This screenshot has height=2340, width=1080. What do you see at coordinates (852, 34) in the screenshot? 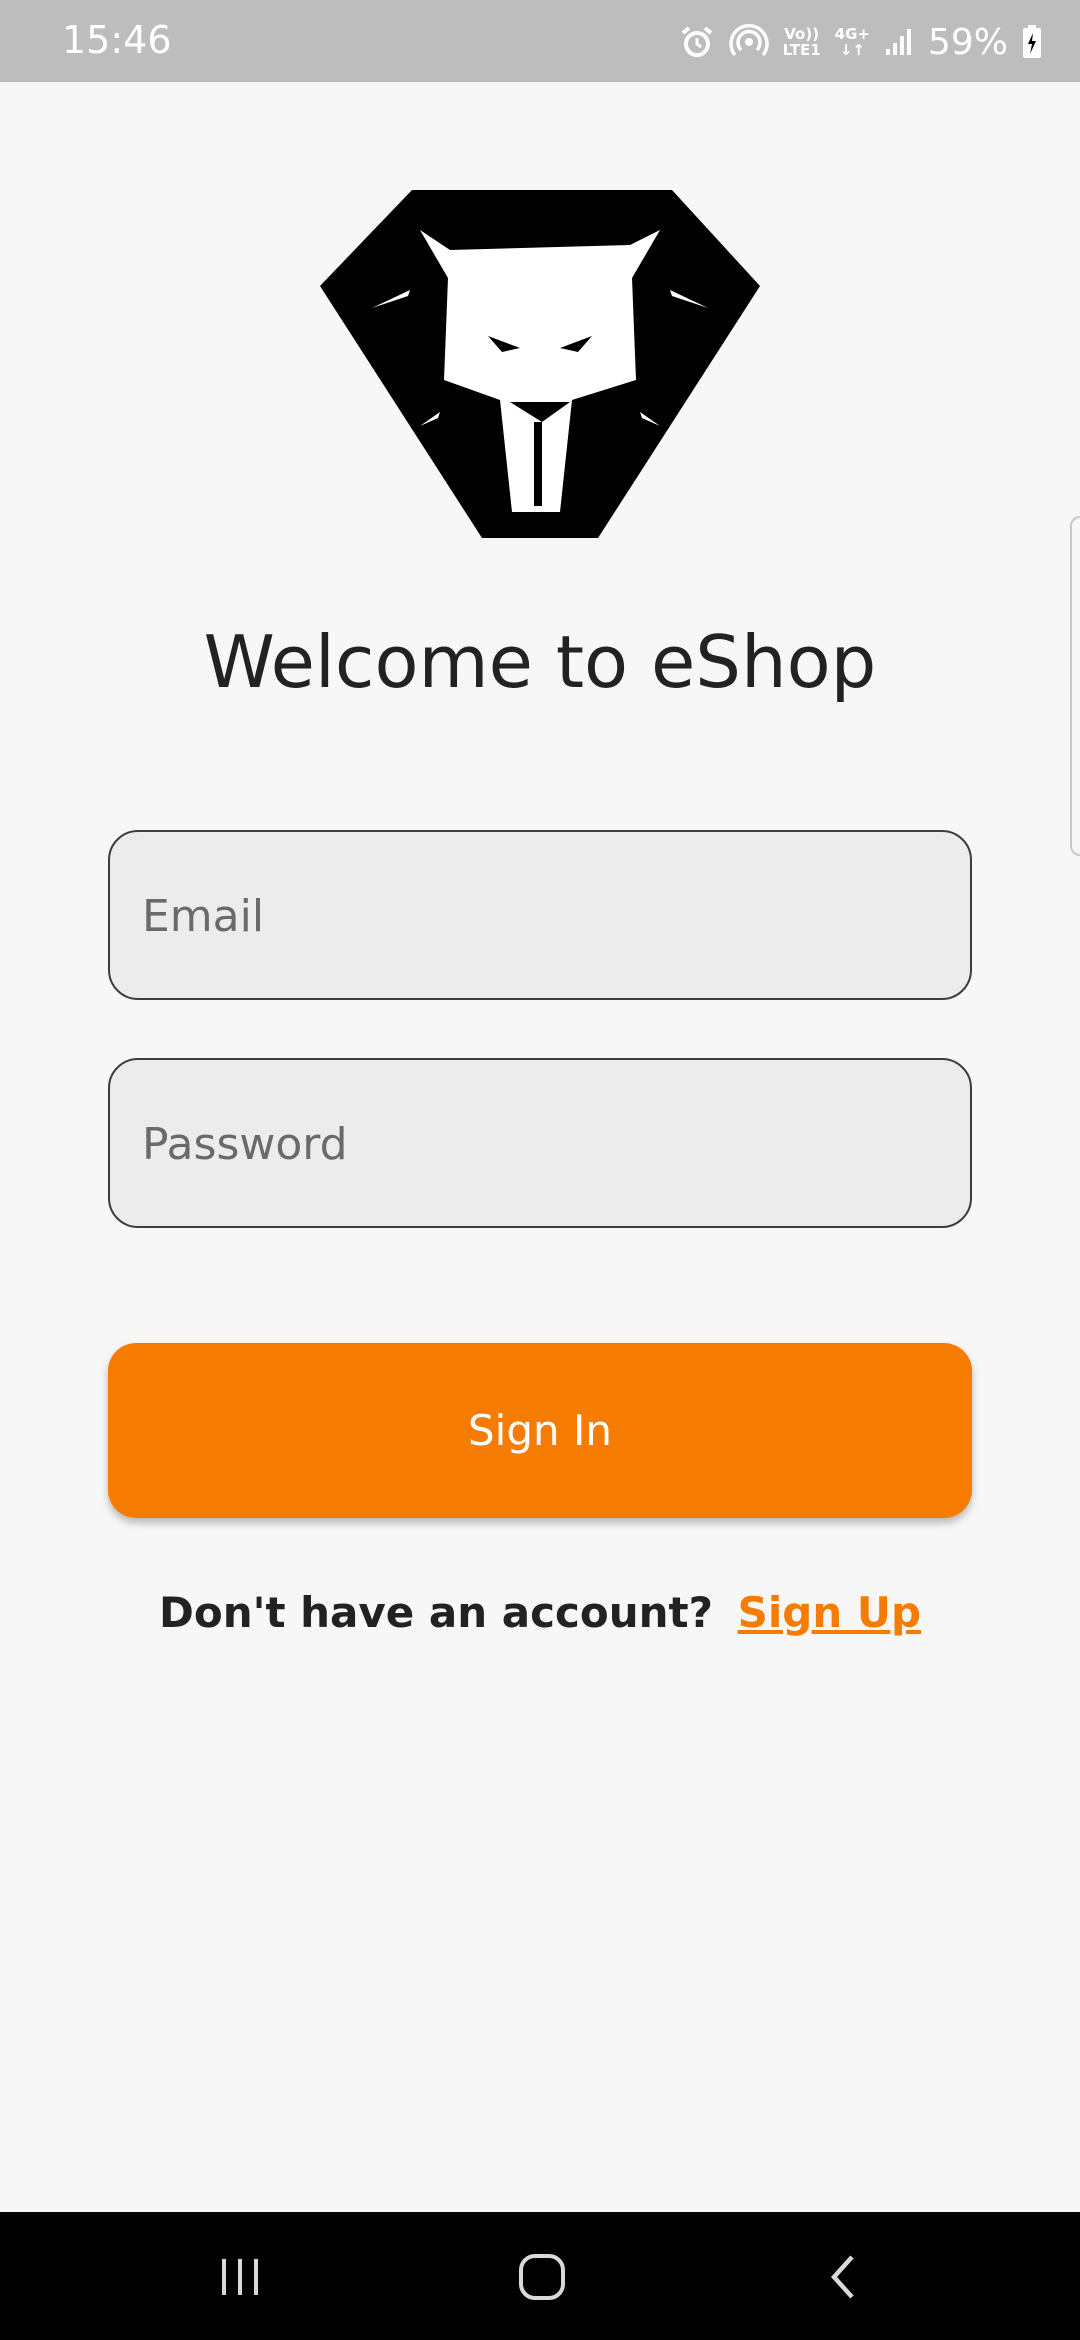
I see `data-type: 4G+` at bounding box center [852, 34].